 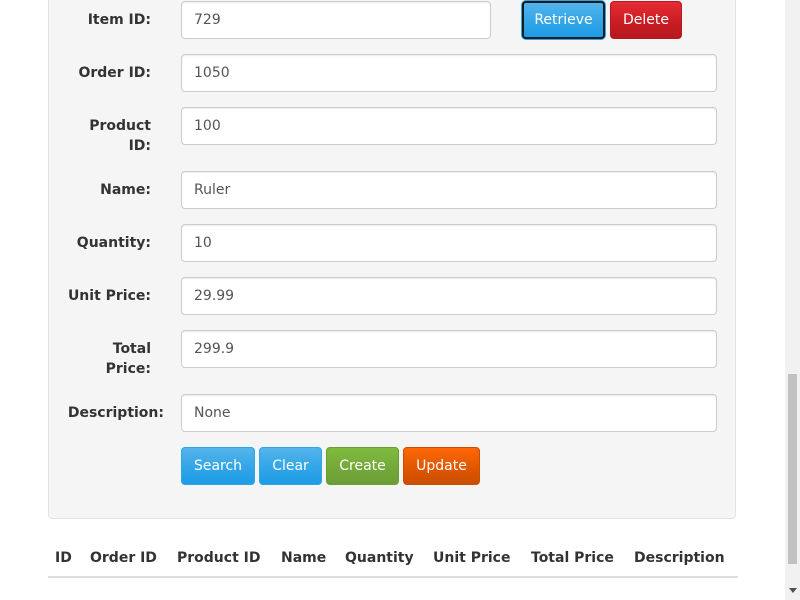 I want to click on clear-button: Clear, so click(x=290, y=466).